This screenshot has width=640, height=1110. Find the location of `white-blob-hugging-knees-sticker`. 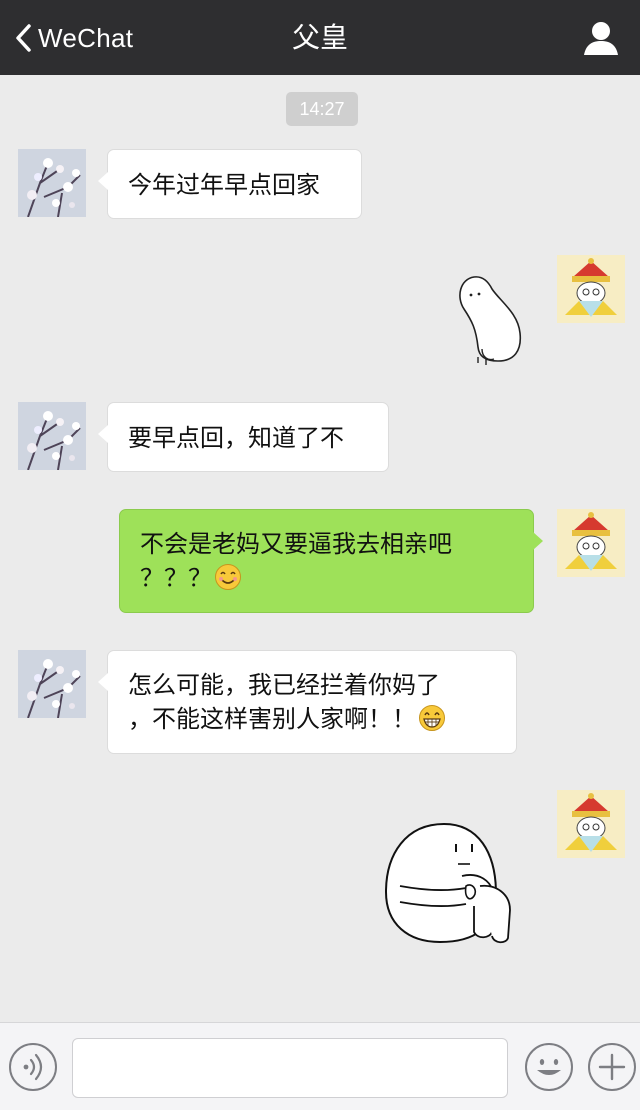

white-blob-hugging-knees-sticker is located at coordinates (453, 889).